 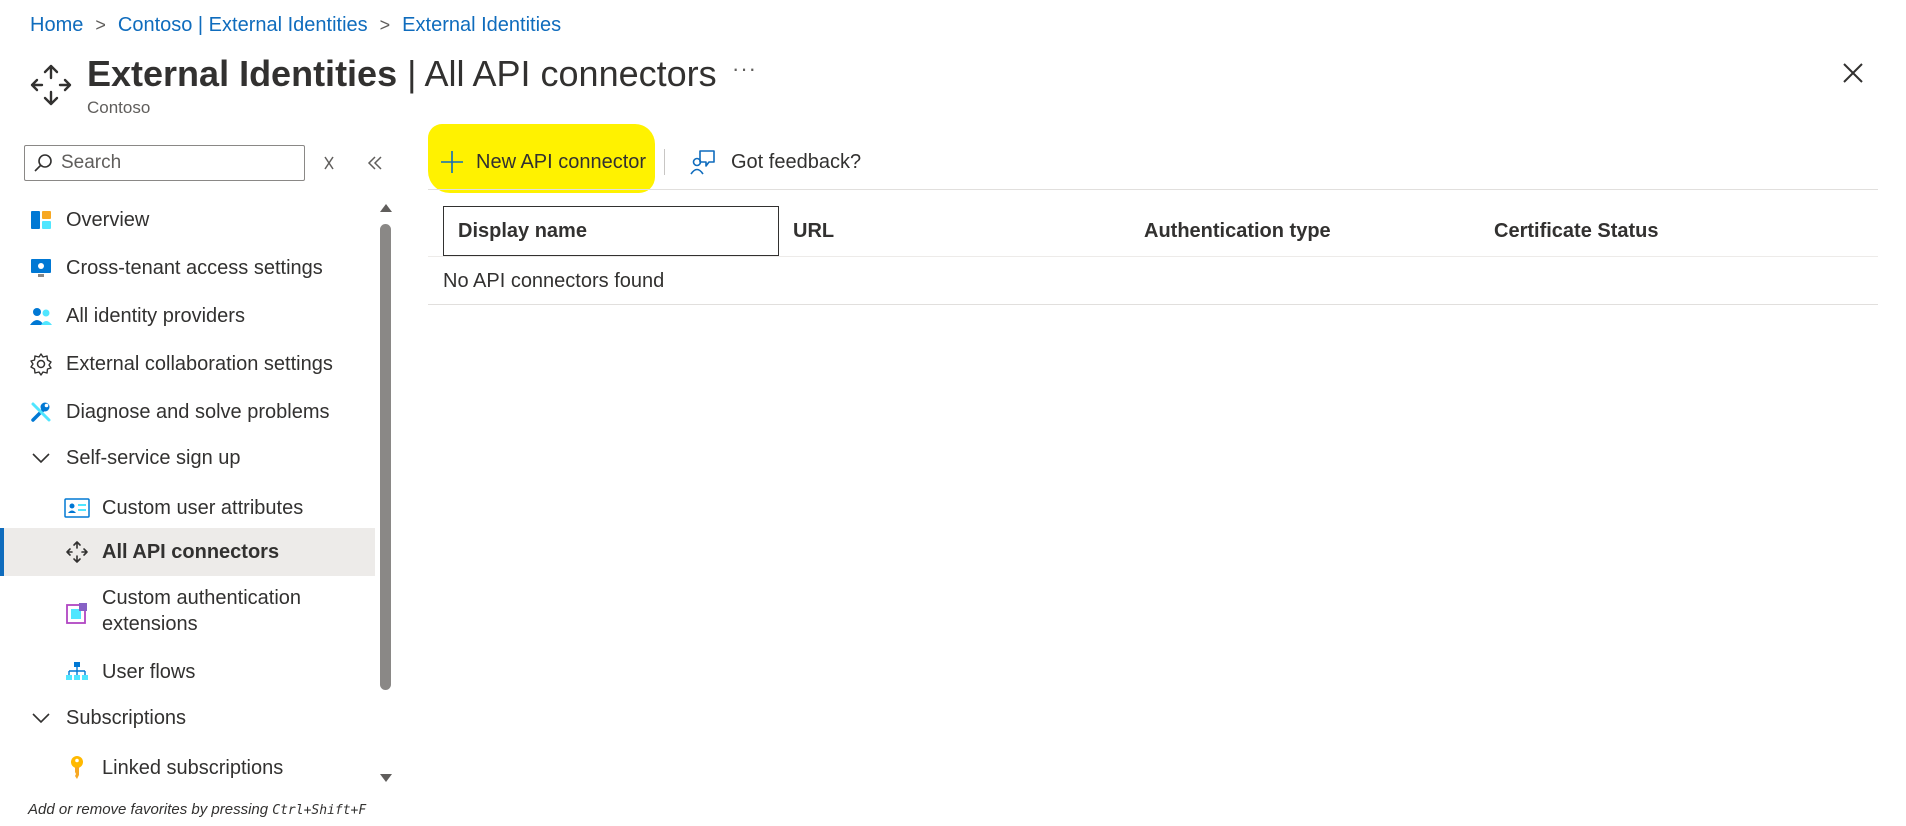 I want to click on sidebar-item-linked-subscriptions: Linked subscriptions, so click(x=187, y=768).